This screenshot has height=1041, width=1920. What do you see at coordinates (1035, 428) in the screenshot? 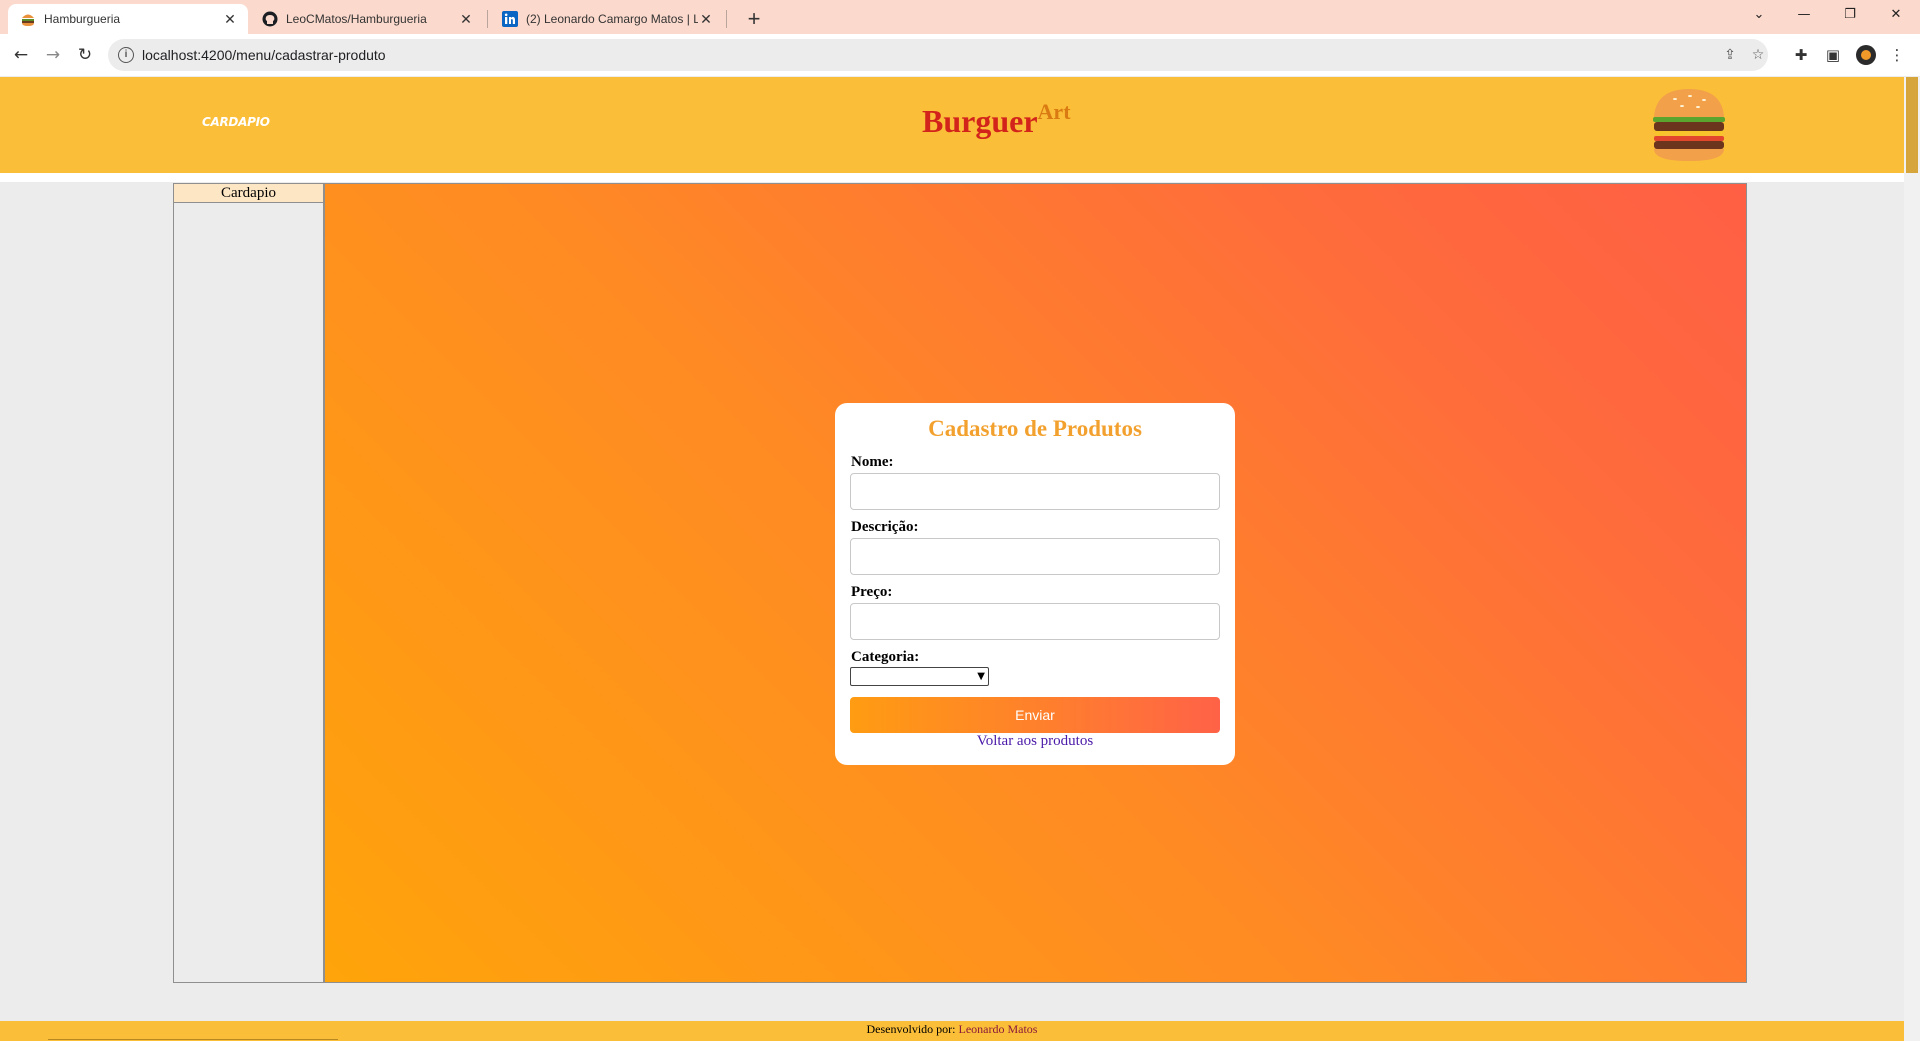
I see `form-title: Cadastro de Produtos` at bounding box center [1035, 428].